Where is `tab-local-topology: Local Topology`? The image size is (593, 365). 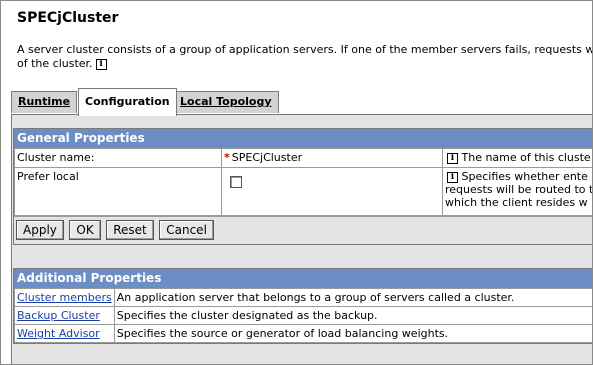 tab-local-topology: Local Topology is located at coordinates (226, 102).